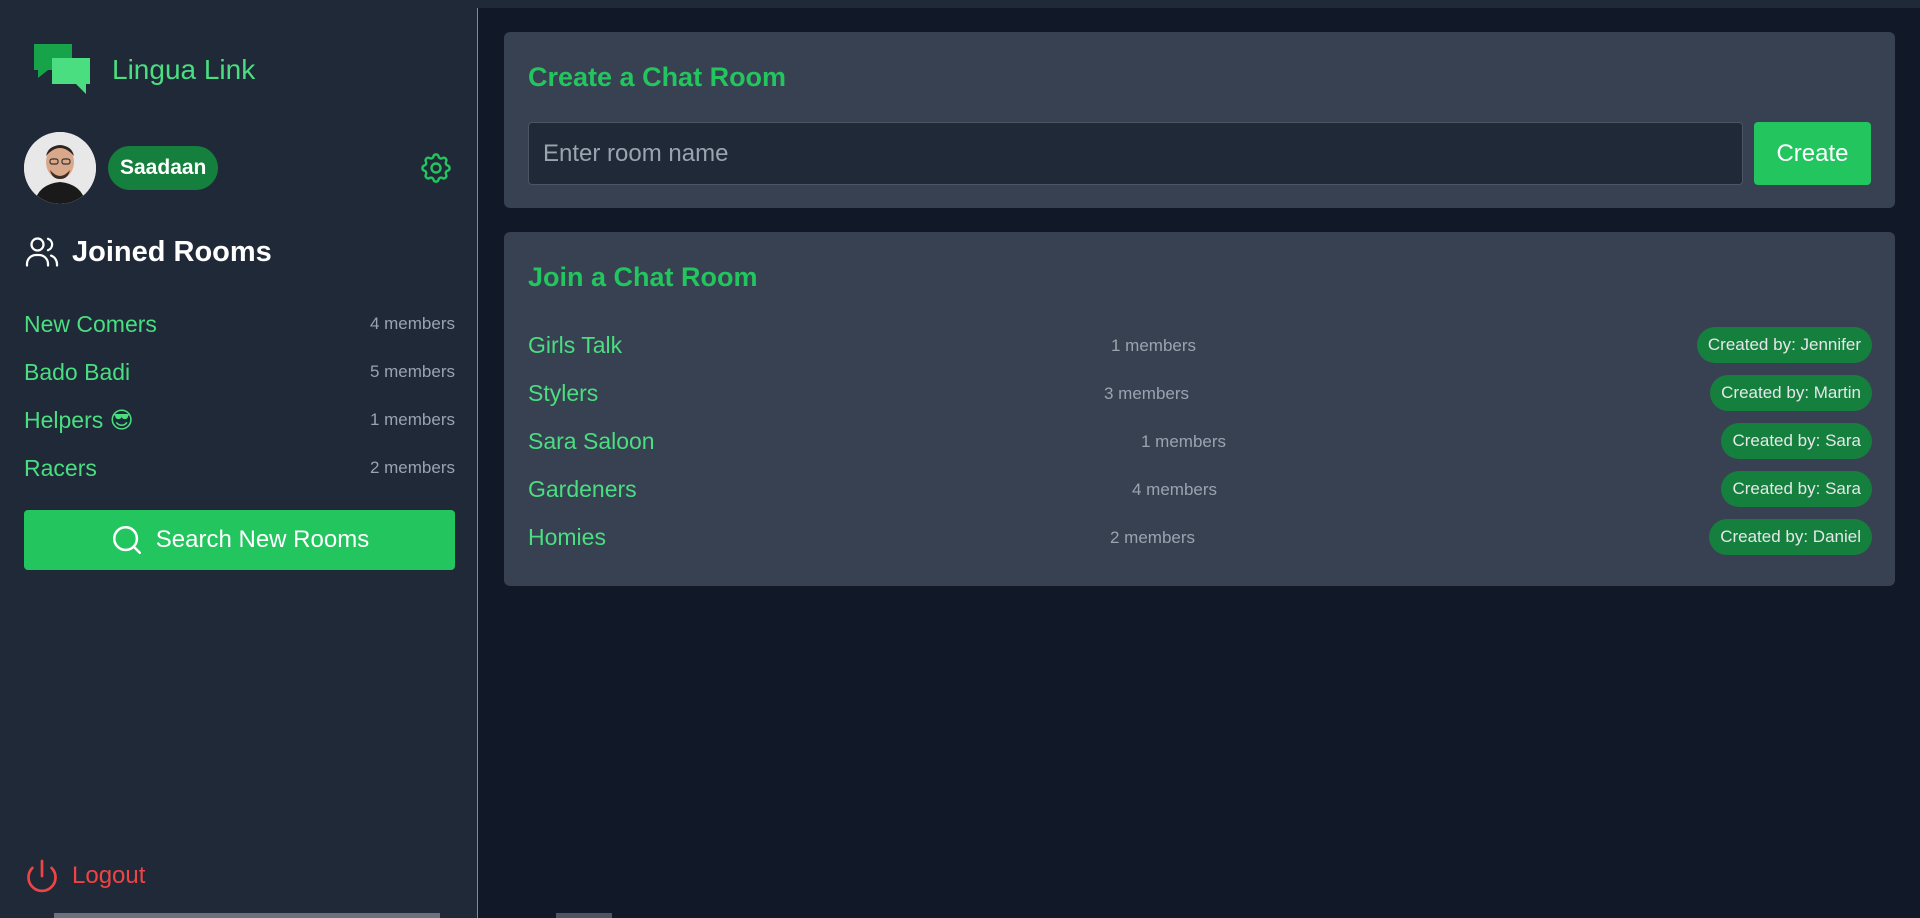 This screenshot has width=1920, height=918. What do you see at coordinates (262, 539) in the screenshot?
I see `search-button-label: Search New Rooms` at bounding box center [262, 539].